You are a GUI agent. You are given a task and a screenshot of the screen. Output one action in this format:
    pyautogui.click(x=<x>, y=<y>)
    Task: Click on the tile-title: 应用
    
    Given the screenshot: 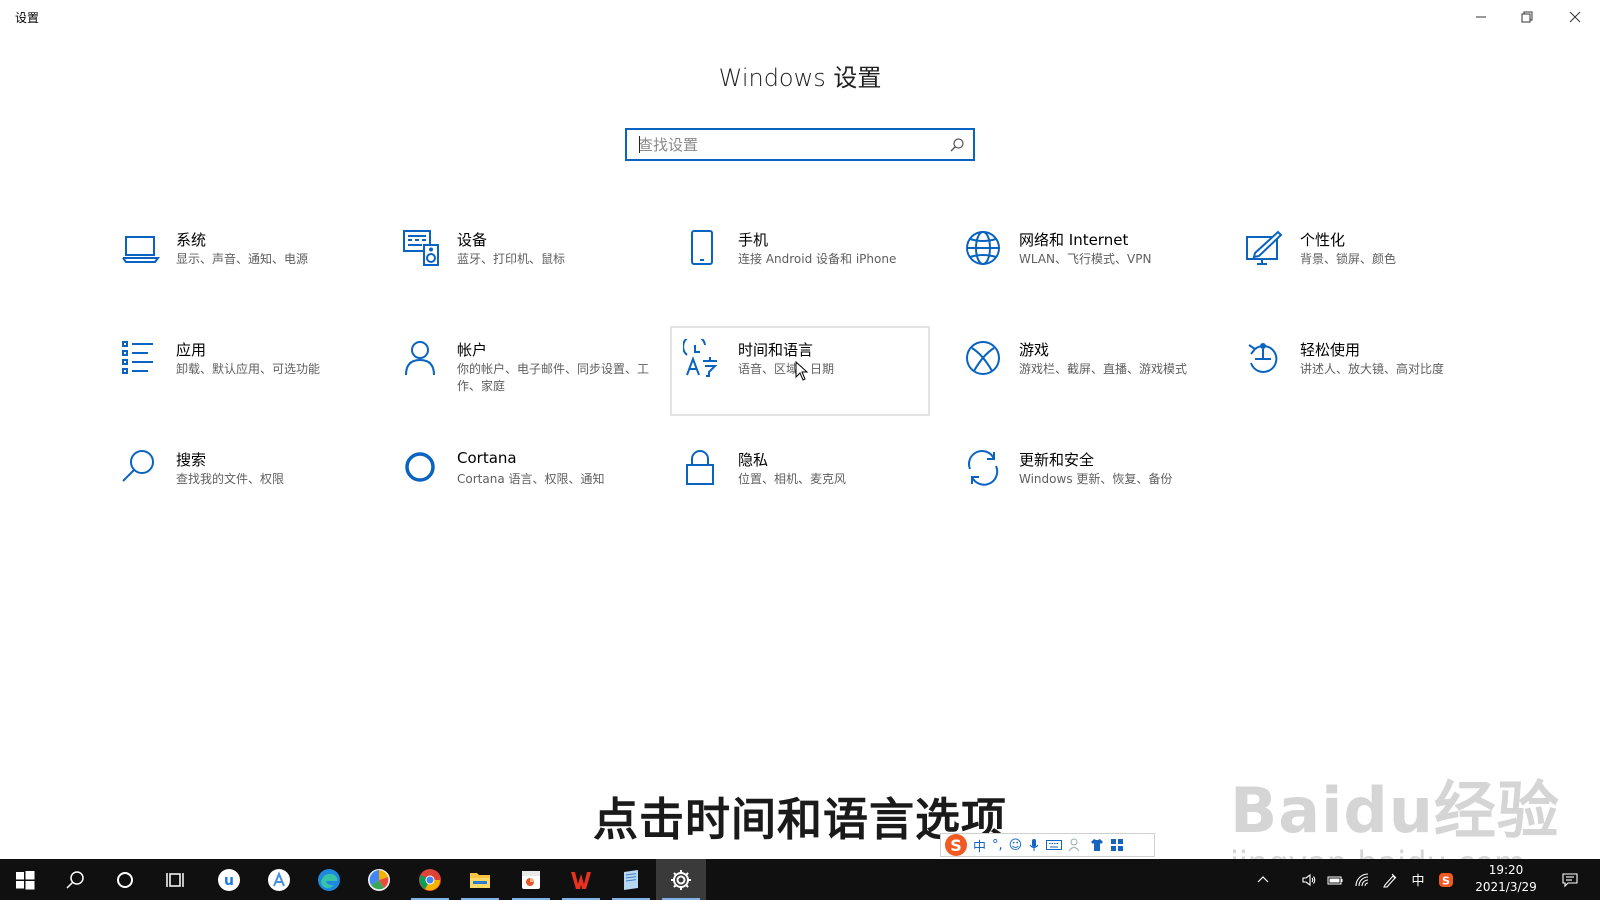 What is the action you would take?
    pyautogui.click(x=191, y=350)
    